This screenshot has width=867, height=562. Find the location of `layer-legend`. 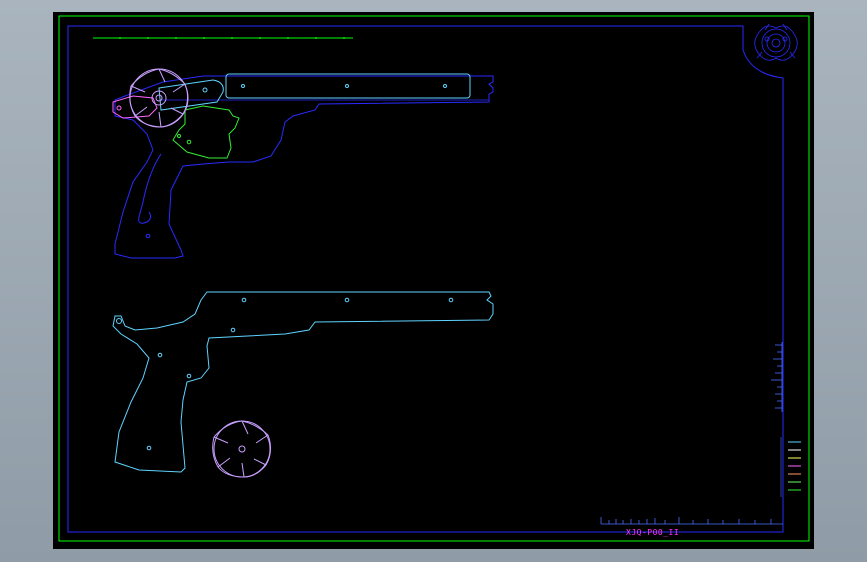

layer-legend is located at coordinates (790, 467).